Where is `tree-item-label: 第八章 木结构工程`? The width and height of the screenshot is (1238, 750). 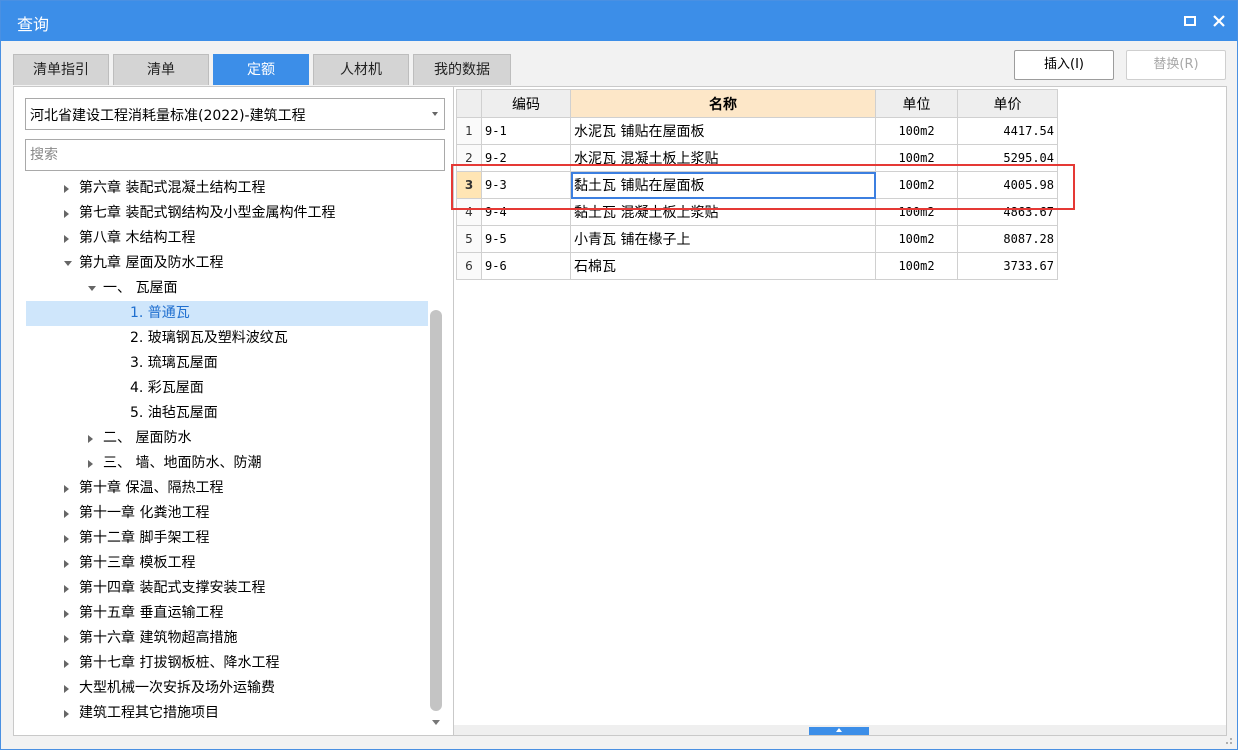
tree-item-label: 第八章 木结构工程 is located at coordinates (137, 238).